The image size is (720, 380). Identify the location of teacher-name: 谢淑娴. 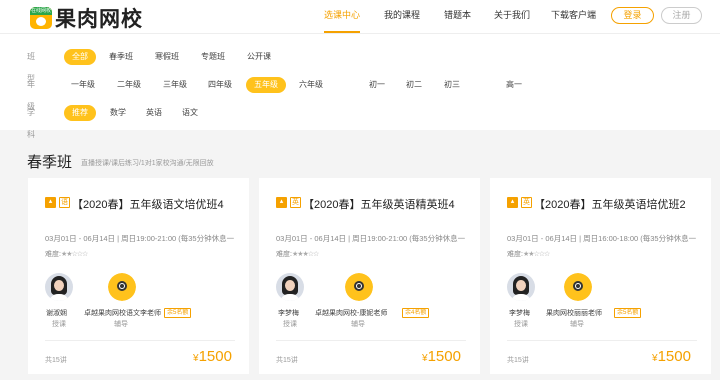
(56, 313).